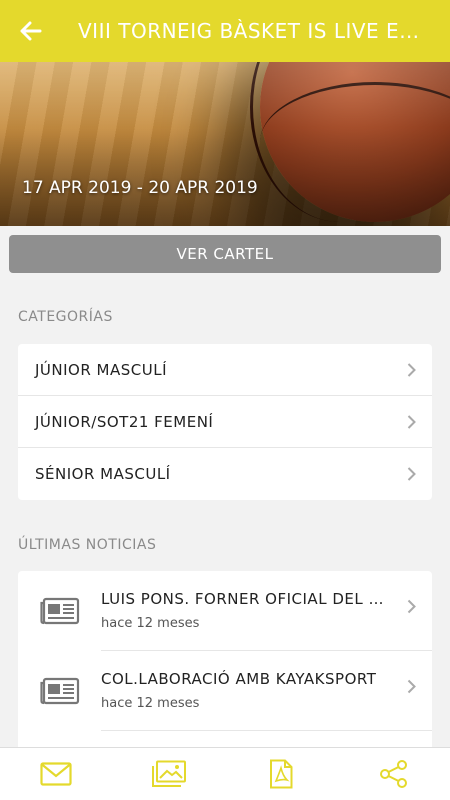 This screenshot has width=450, height=800. I want to click on event-date: 17 APR 2019 - 20 APR 2019, so click(140, 188).